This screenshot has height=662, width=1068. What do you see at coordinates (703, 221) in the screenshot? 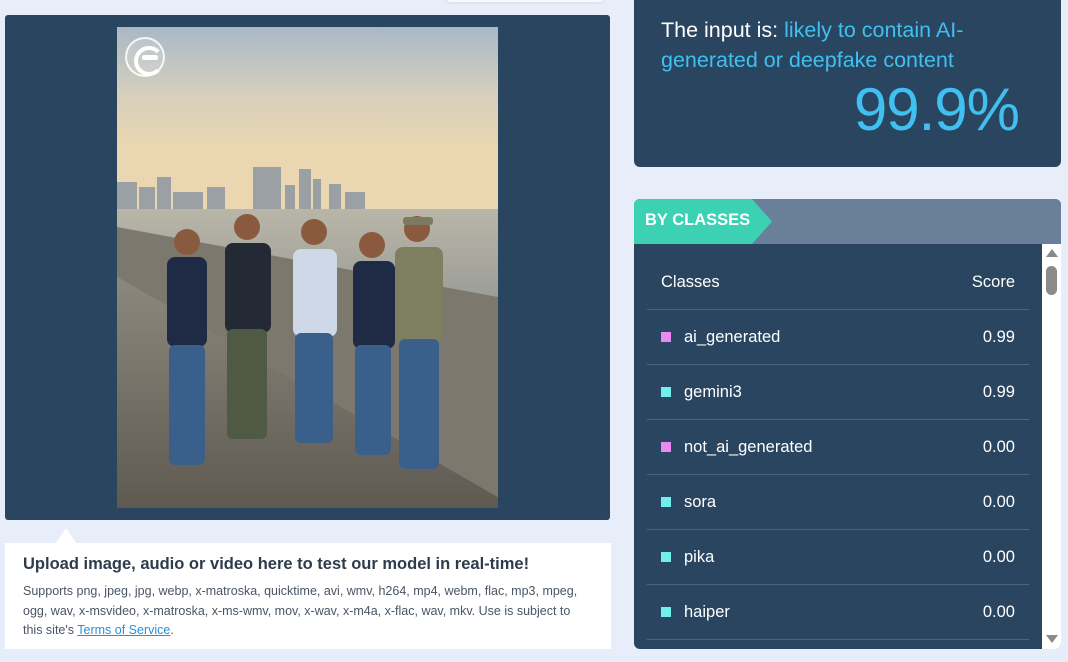
I see `by-classes-tag: BY CLASSES` at bounding box center [703, 221].